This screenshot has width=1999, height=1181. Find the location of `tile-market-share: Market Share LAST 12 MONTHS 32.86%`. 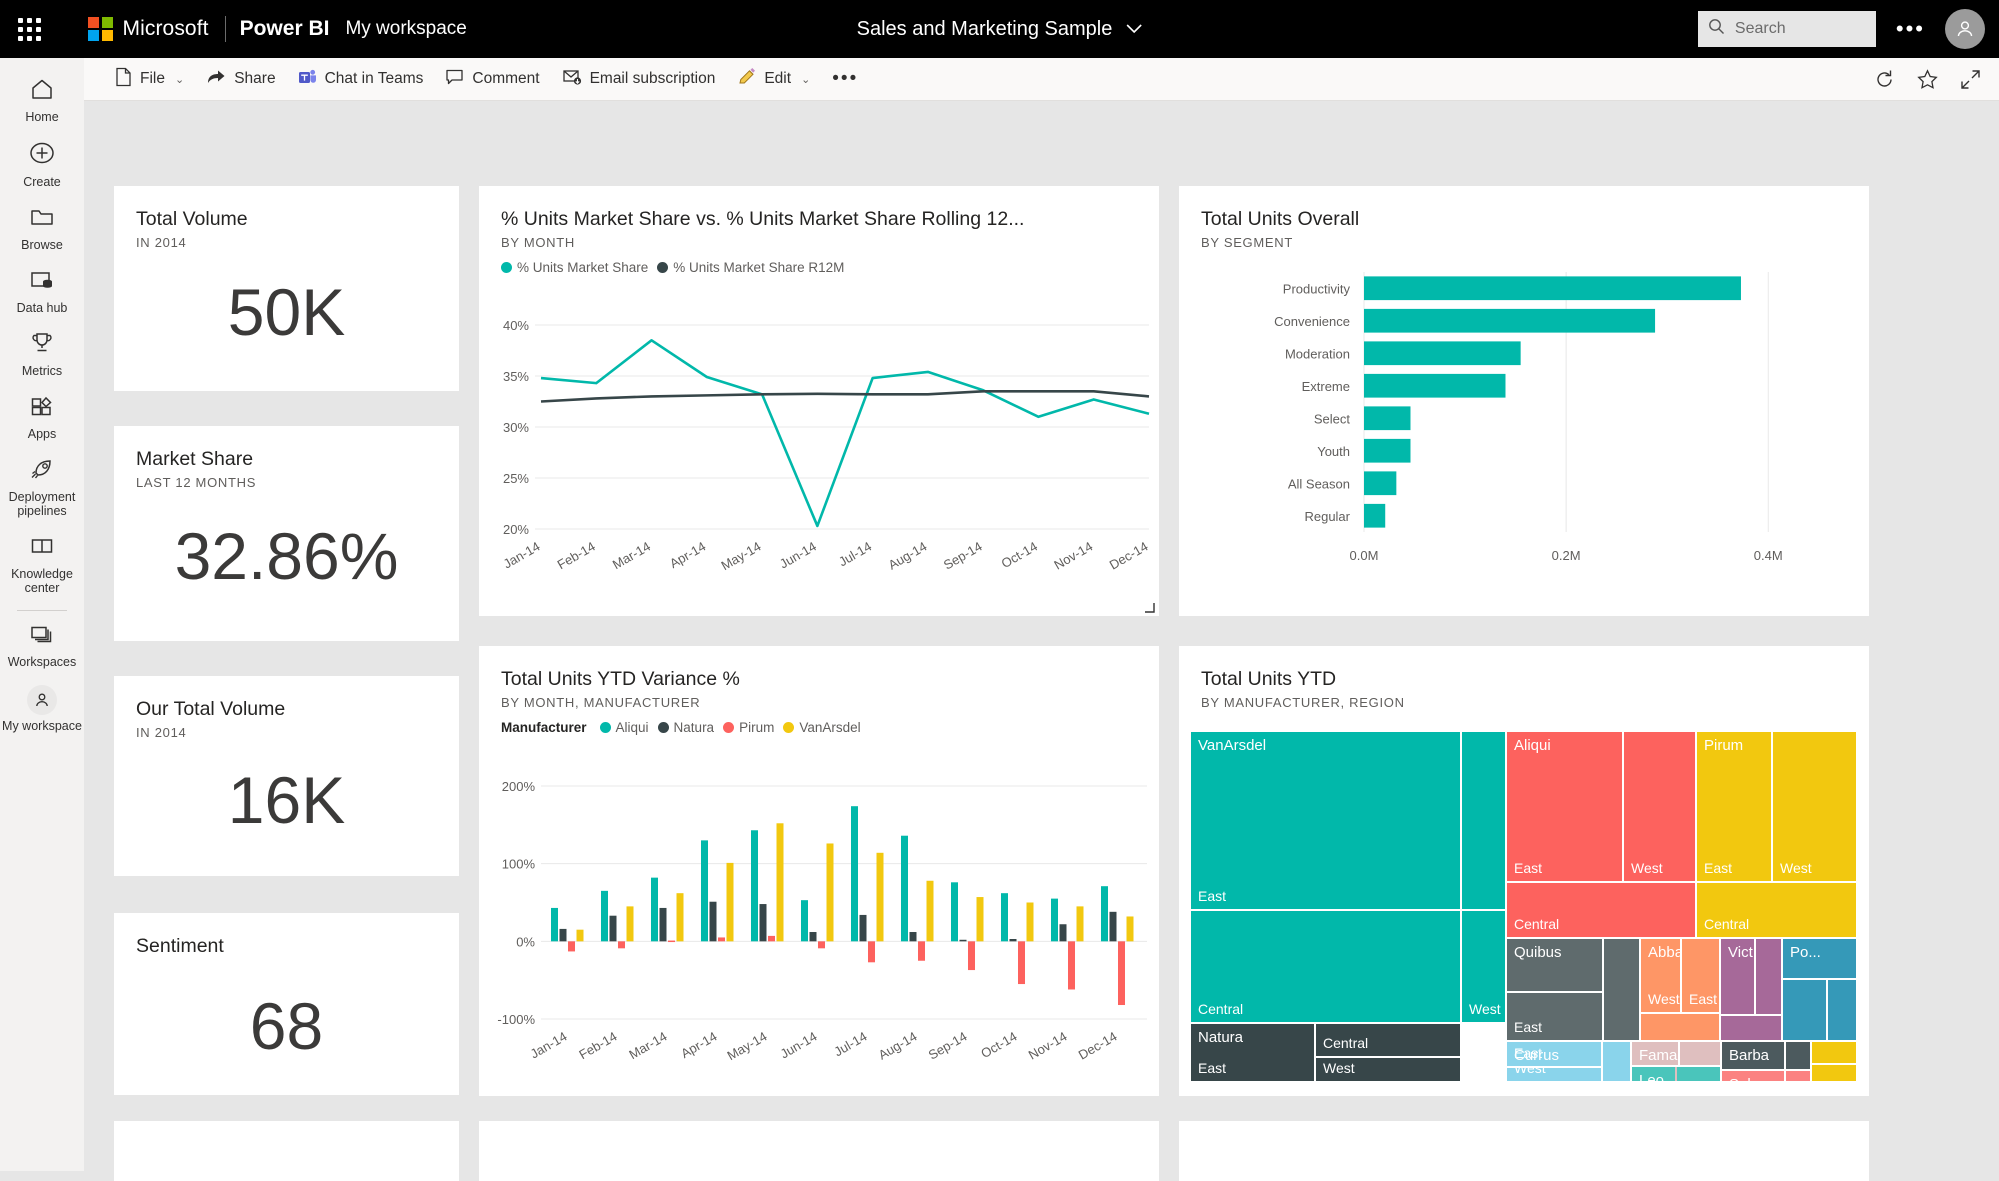

tile-market-share: Market Share LAST 12 MONTHS 32.86% is located at coordinates (286, 533).